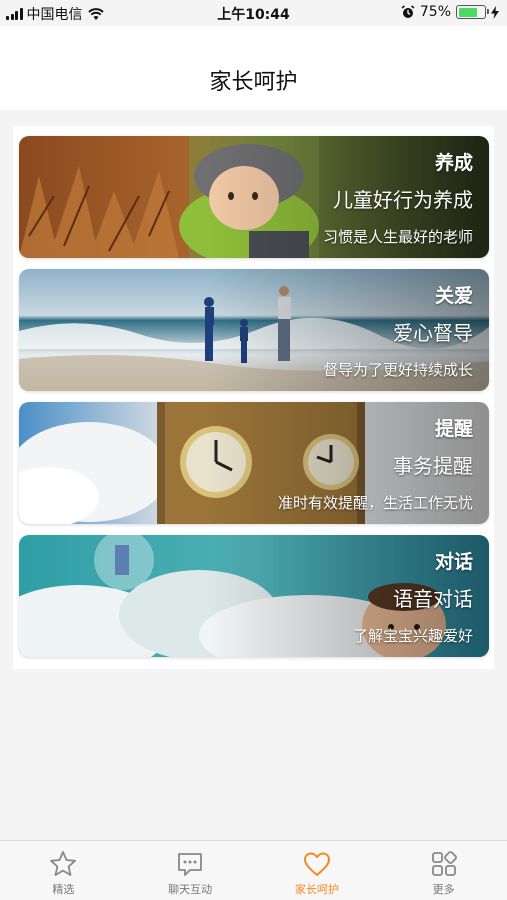 The image size is (507, 900). What do you see at coordinates (190, 864) in the screenshot?
I see `chat-bubble-icon` at bounding box center [190, 864].